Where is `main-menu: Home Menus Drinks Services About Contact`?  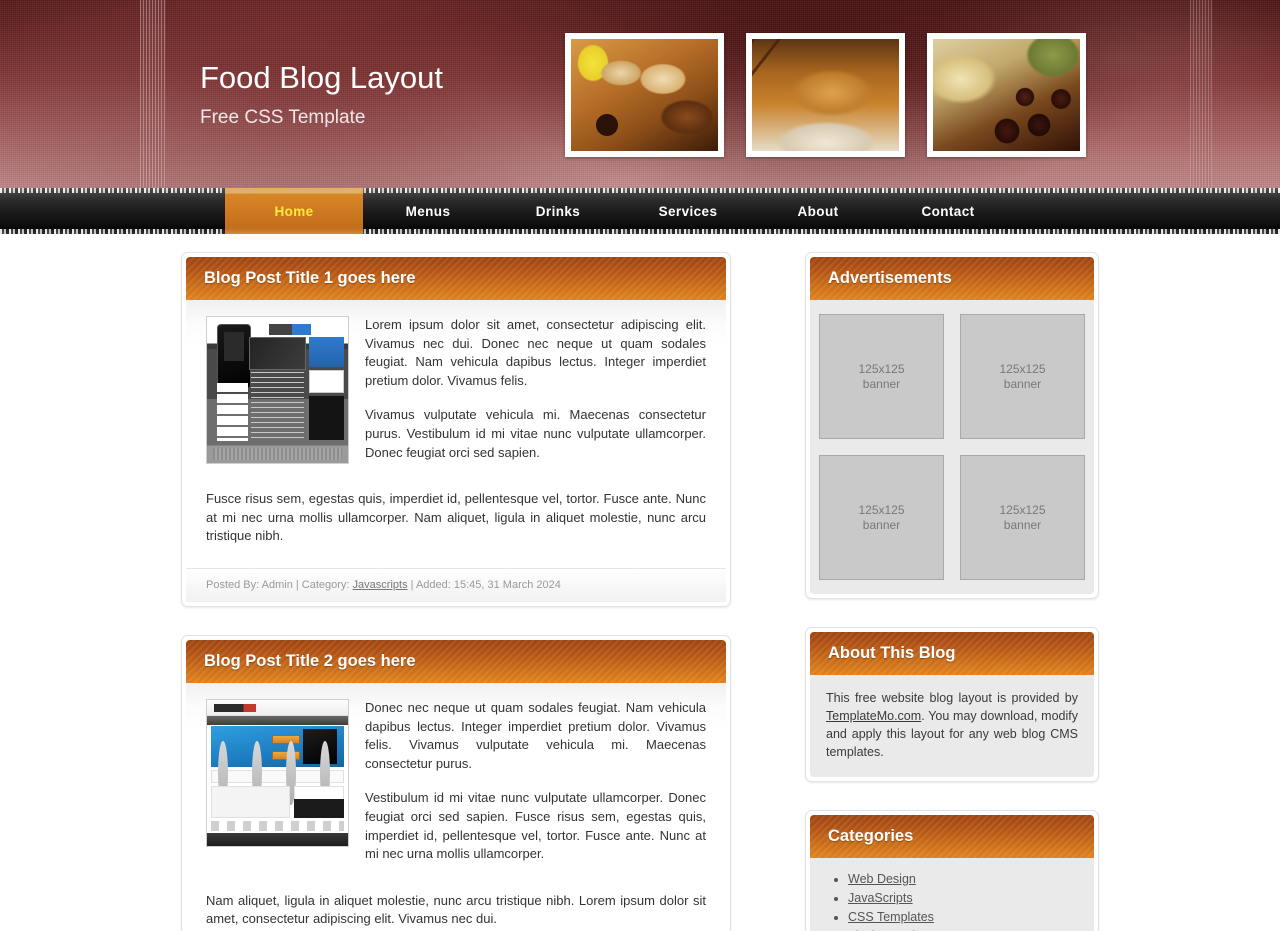
main-menu: Home Menus Drinks Services About Contact is located at coordinates (619, 211).